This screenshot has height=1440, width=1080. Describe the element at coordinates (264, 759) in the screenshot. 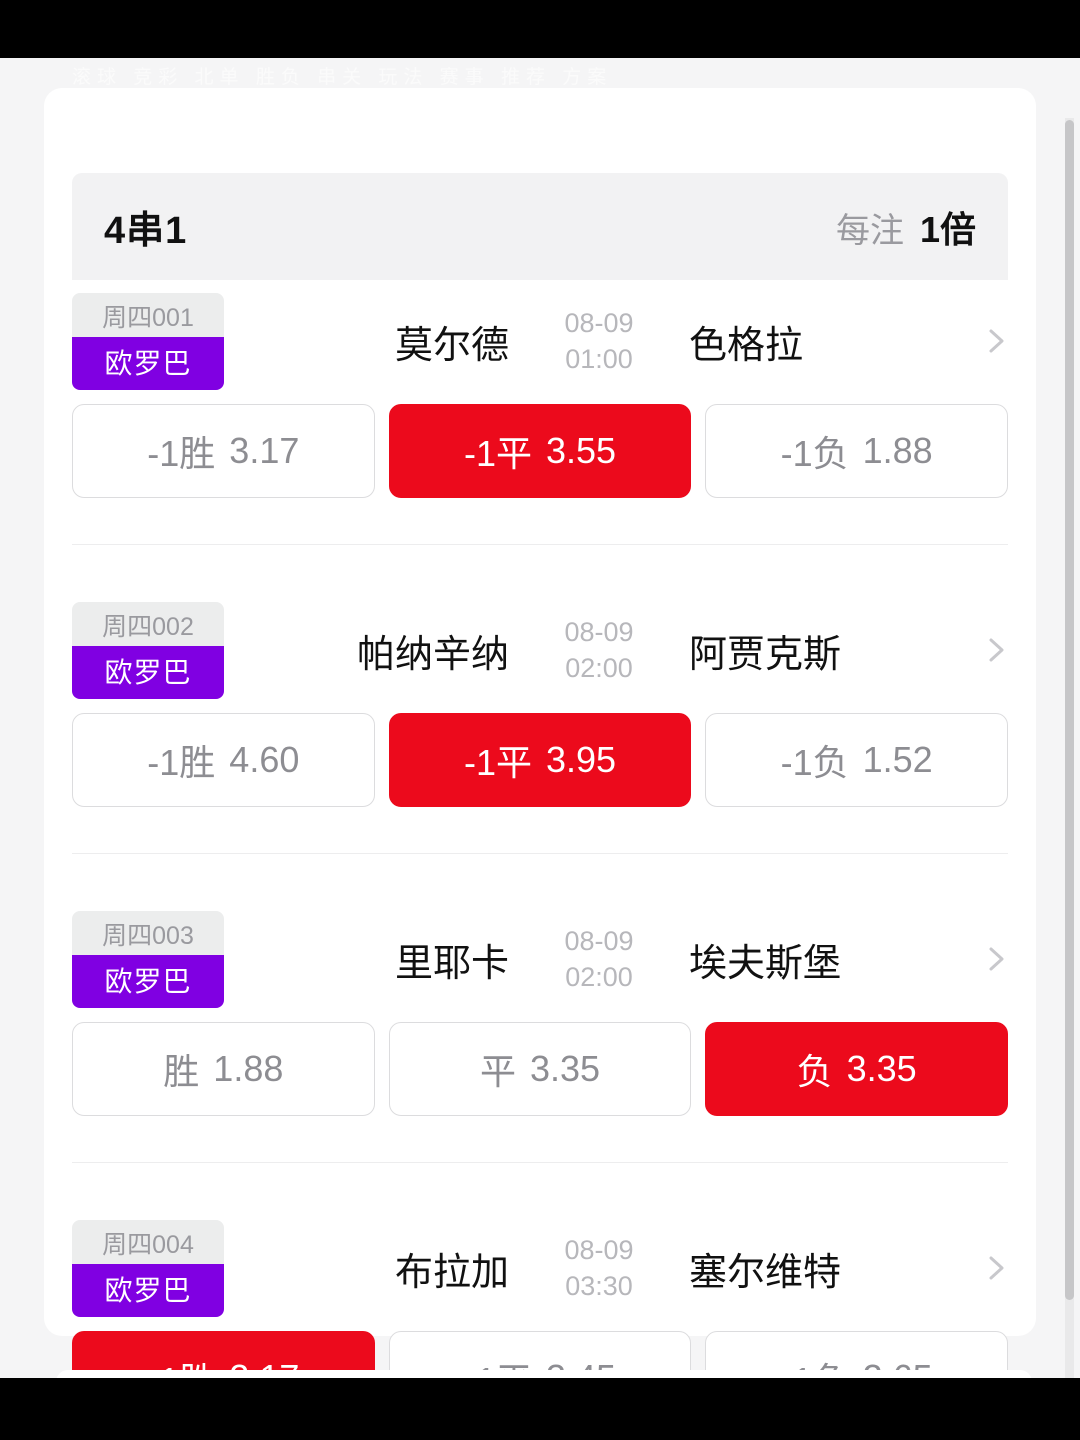

I see `odd-value: 4.60` at that location.